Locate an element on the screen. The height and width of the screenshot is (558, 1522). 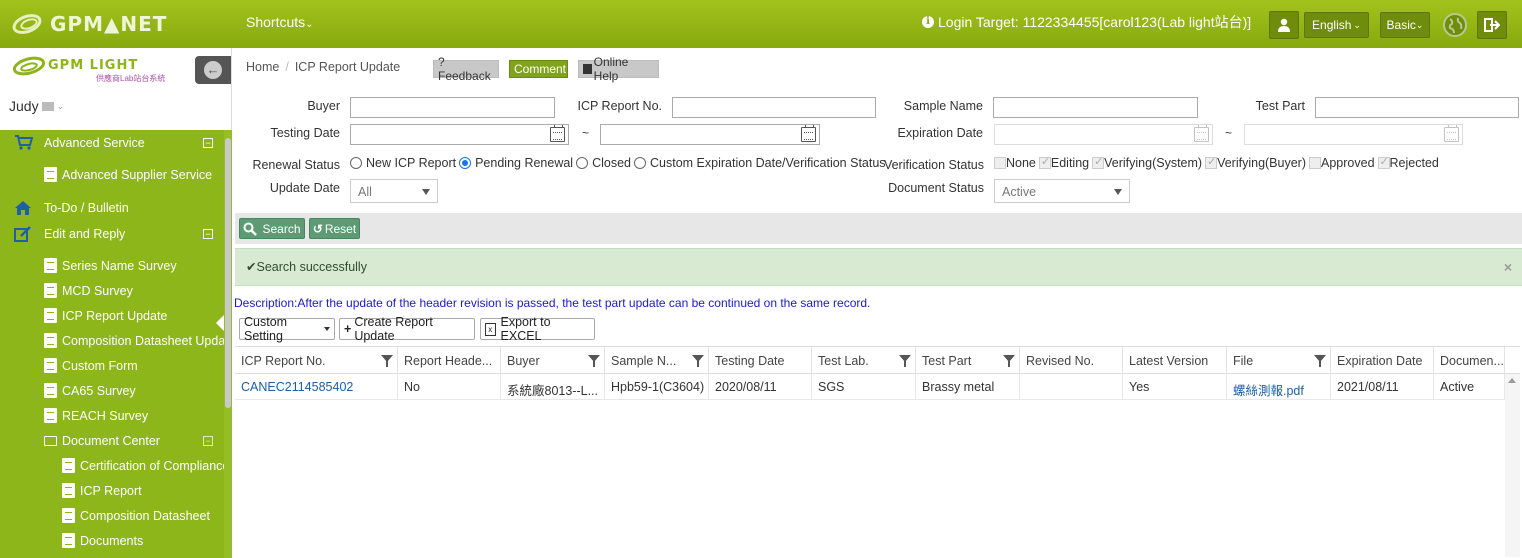
column-header: Latest Version is located at coordinates (1175, 360).